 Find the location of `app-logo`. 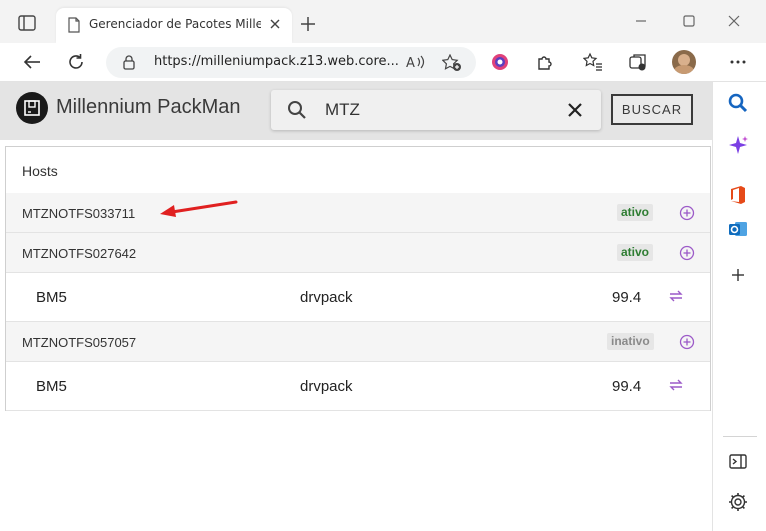

app-logo is located at coordinates (32, 108).